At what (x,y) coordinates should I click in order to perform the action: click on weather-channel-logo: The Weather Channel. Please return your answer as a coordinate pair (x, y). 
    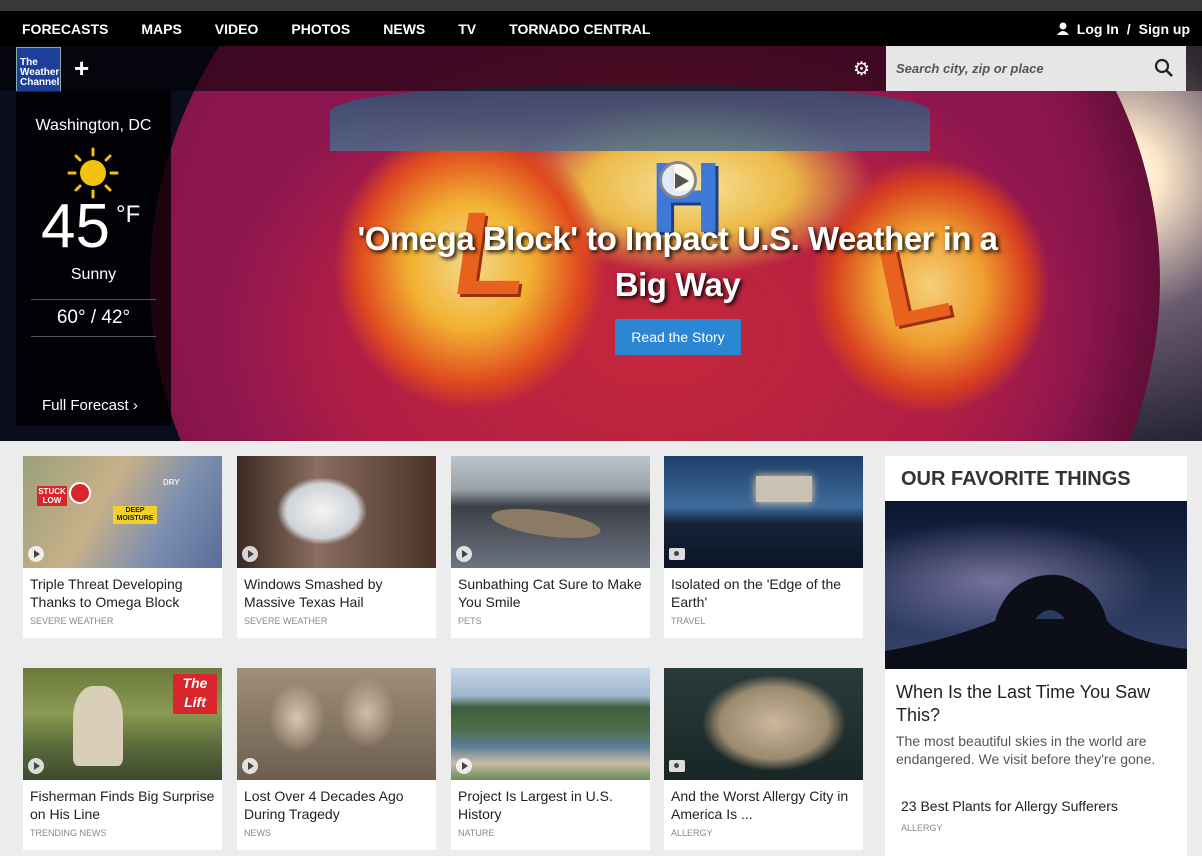
    Looking at the image, I should click on (38, 69).